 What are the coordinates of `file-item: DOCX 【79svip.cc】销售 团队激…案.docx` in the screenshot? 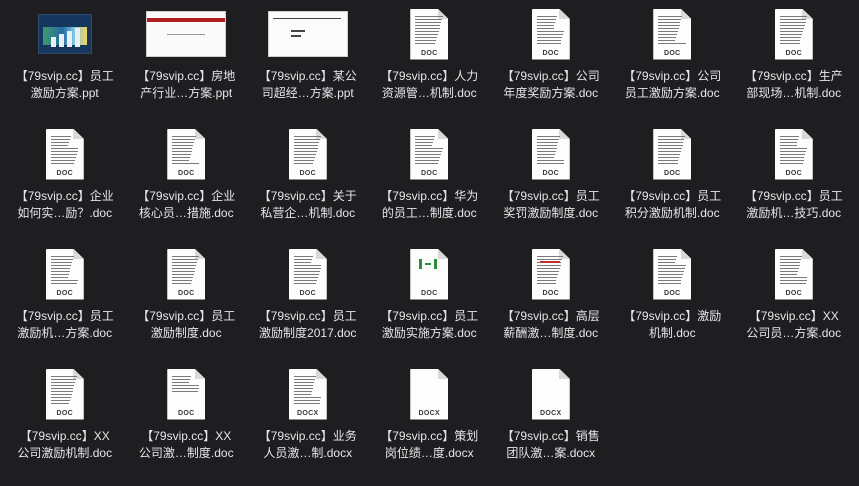 It's located at (551, 426).